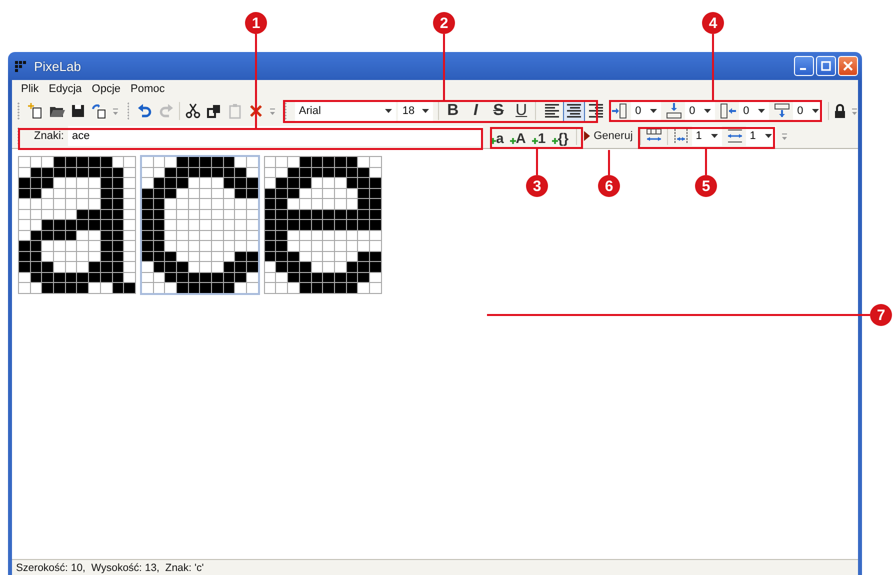 This screenshot has height=575, width=893. Describe the element at coordinates (674, 110) in the screenshot. I see `spacing-top-icon` at that location.